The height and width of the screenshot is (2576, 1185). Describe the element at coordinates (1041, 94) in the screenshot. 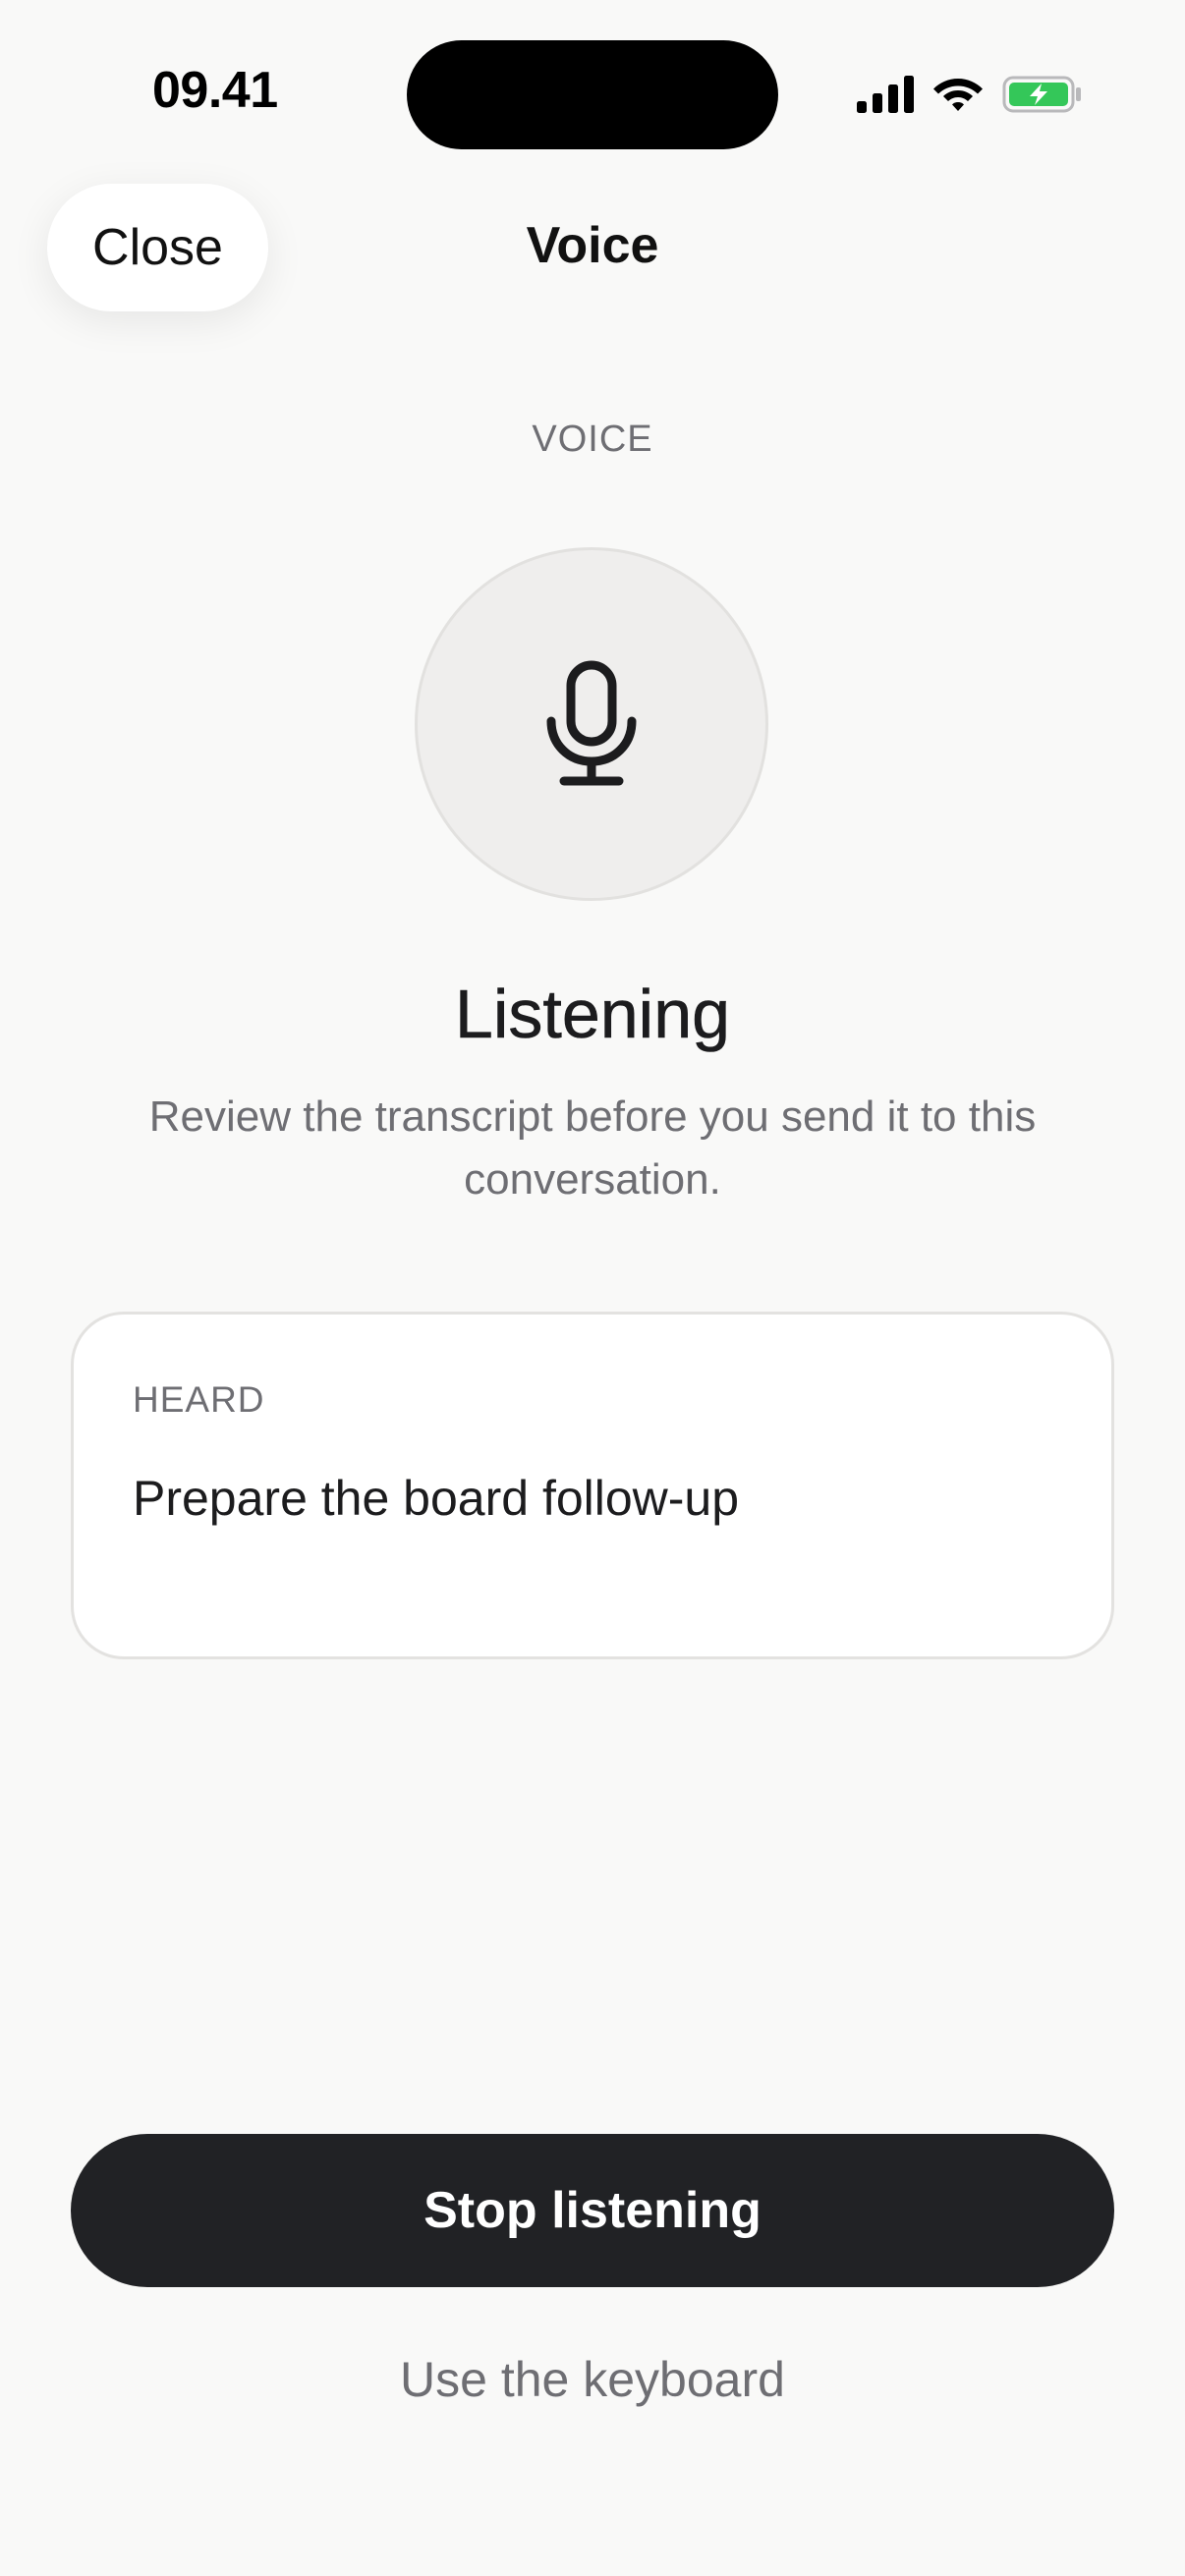

I see `battery-charging-icon` at that location.